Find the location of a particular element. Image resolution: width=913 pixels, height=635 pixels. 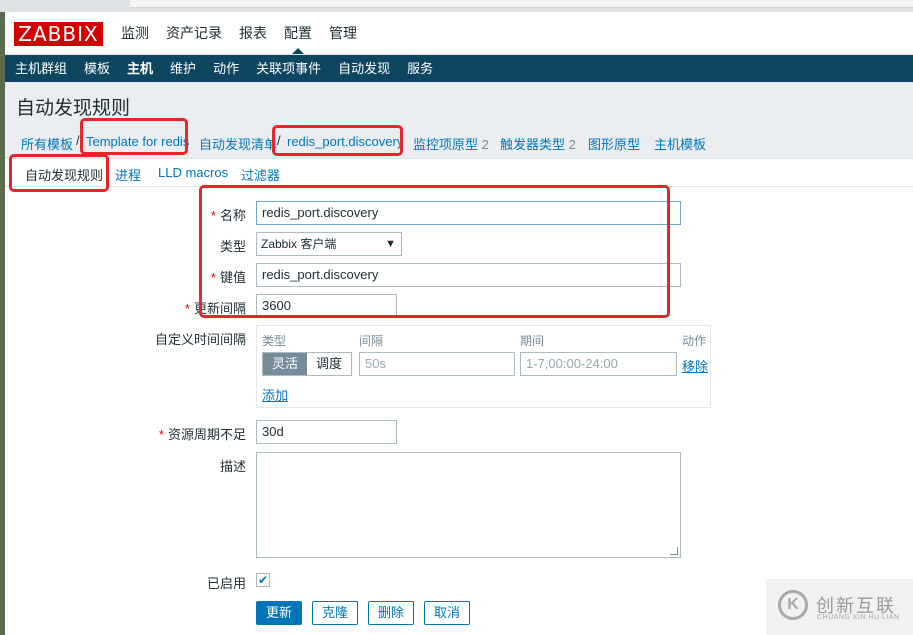

zabbix-logo: ZABBIX is located at coordinates (58, 34).